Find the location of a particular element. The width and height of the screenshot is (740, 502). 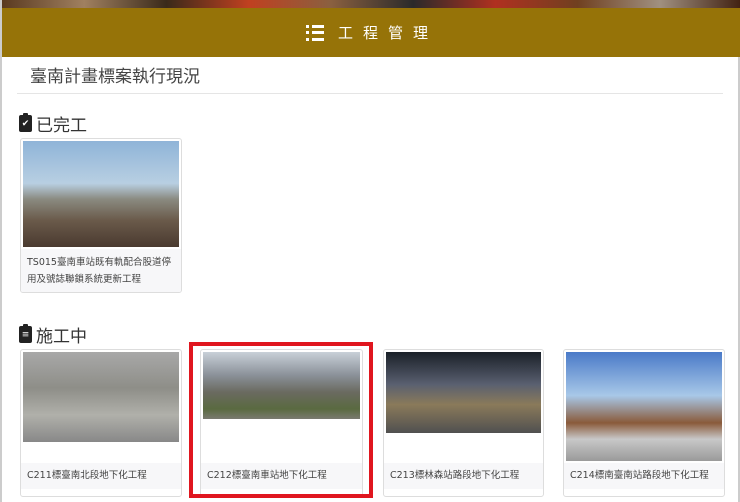

project-card-c214: C214標南臺南站路段地下化工程 is located at coordinates (644, 423).